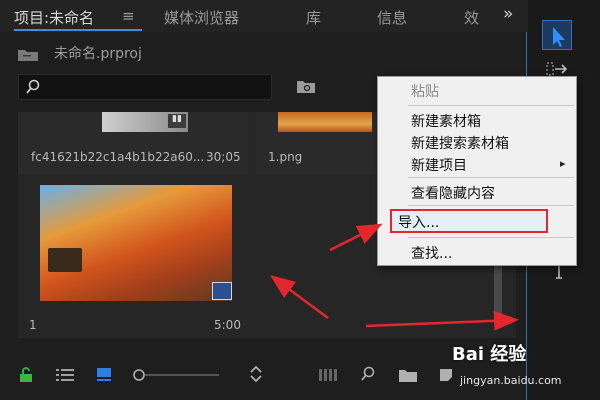 Image resolution: width=600 pixels, height=400 pixels. What do you see at coordinates (489, 354) in the screenshot?
I see `watermark-logo: Bai 经验` at bounding box center [489, 354].